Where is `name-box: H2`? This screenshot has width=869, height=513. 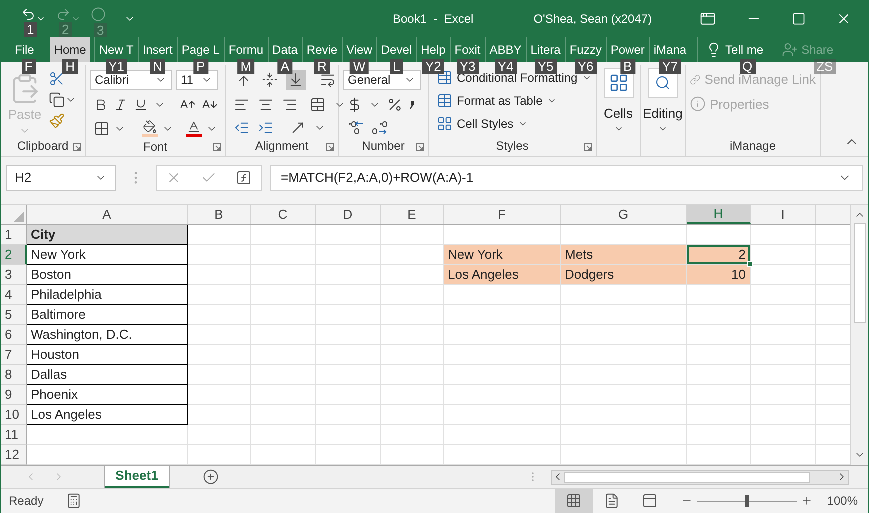 name-box: H2 is located at coordinates (61, 177).